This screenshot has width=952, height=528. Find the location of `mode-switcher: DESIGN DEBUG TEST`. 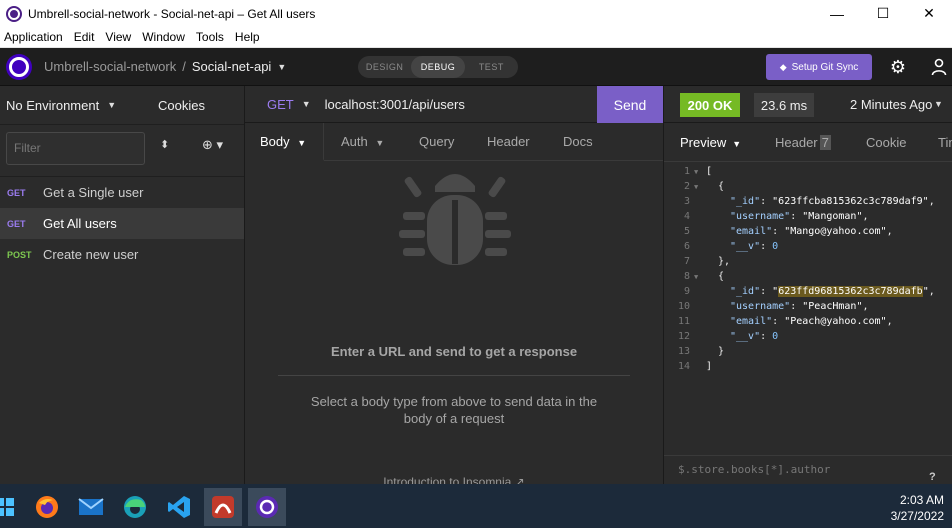

mode-switcher: DESIGN DEBUG TEST is located at coordinates (438, 67).